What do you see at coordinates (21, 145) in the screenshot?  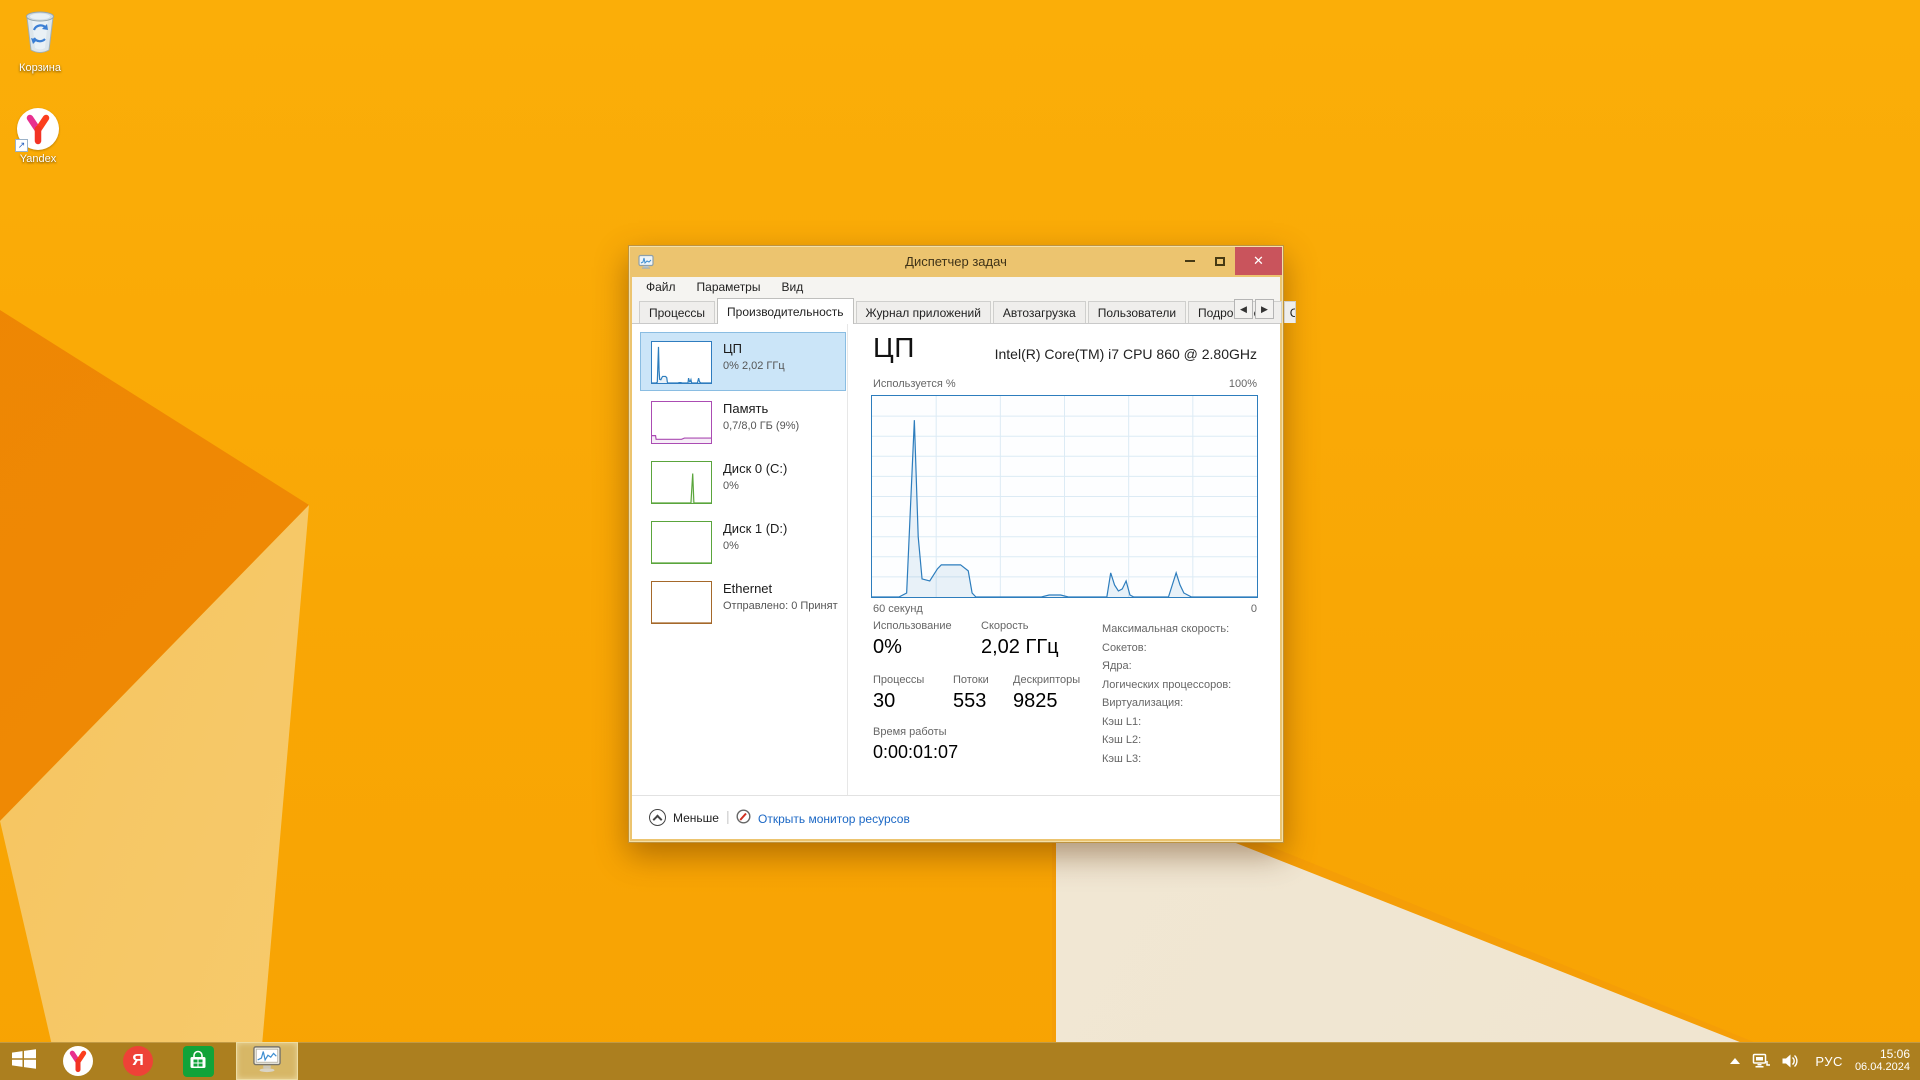 I see `shortcut-arrow-icon: ↗` at bounding box center [21, 145].